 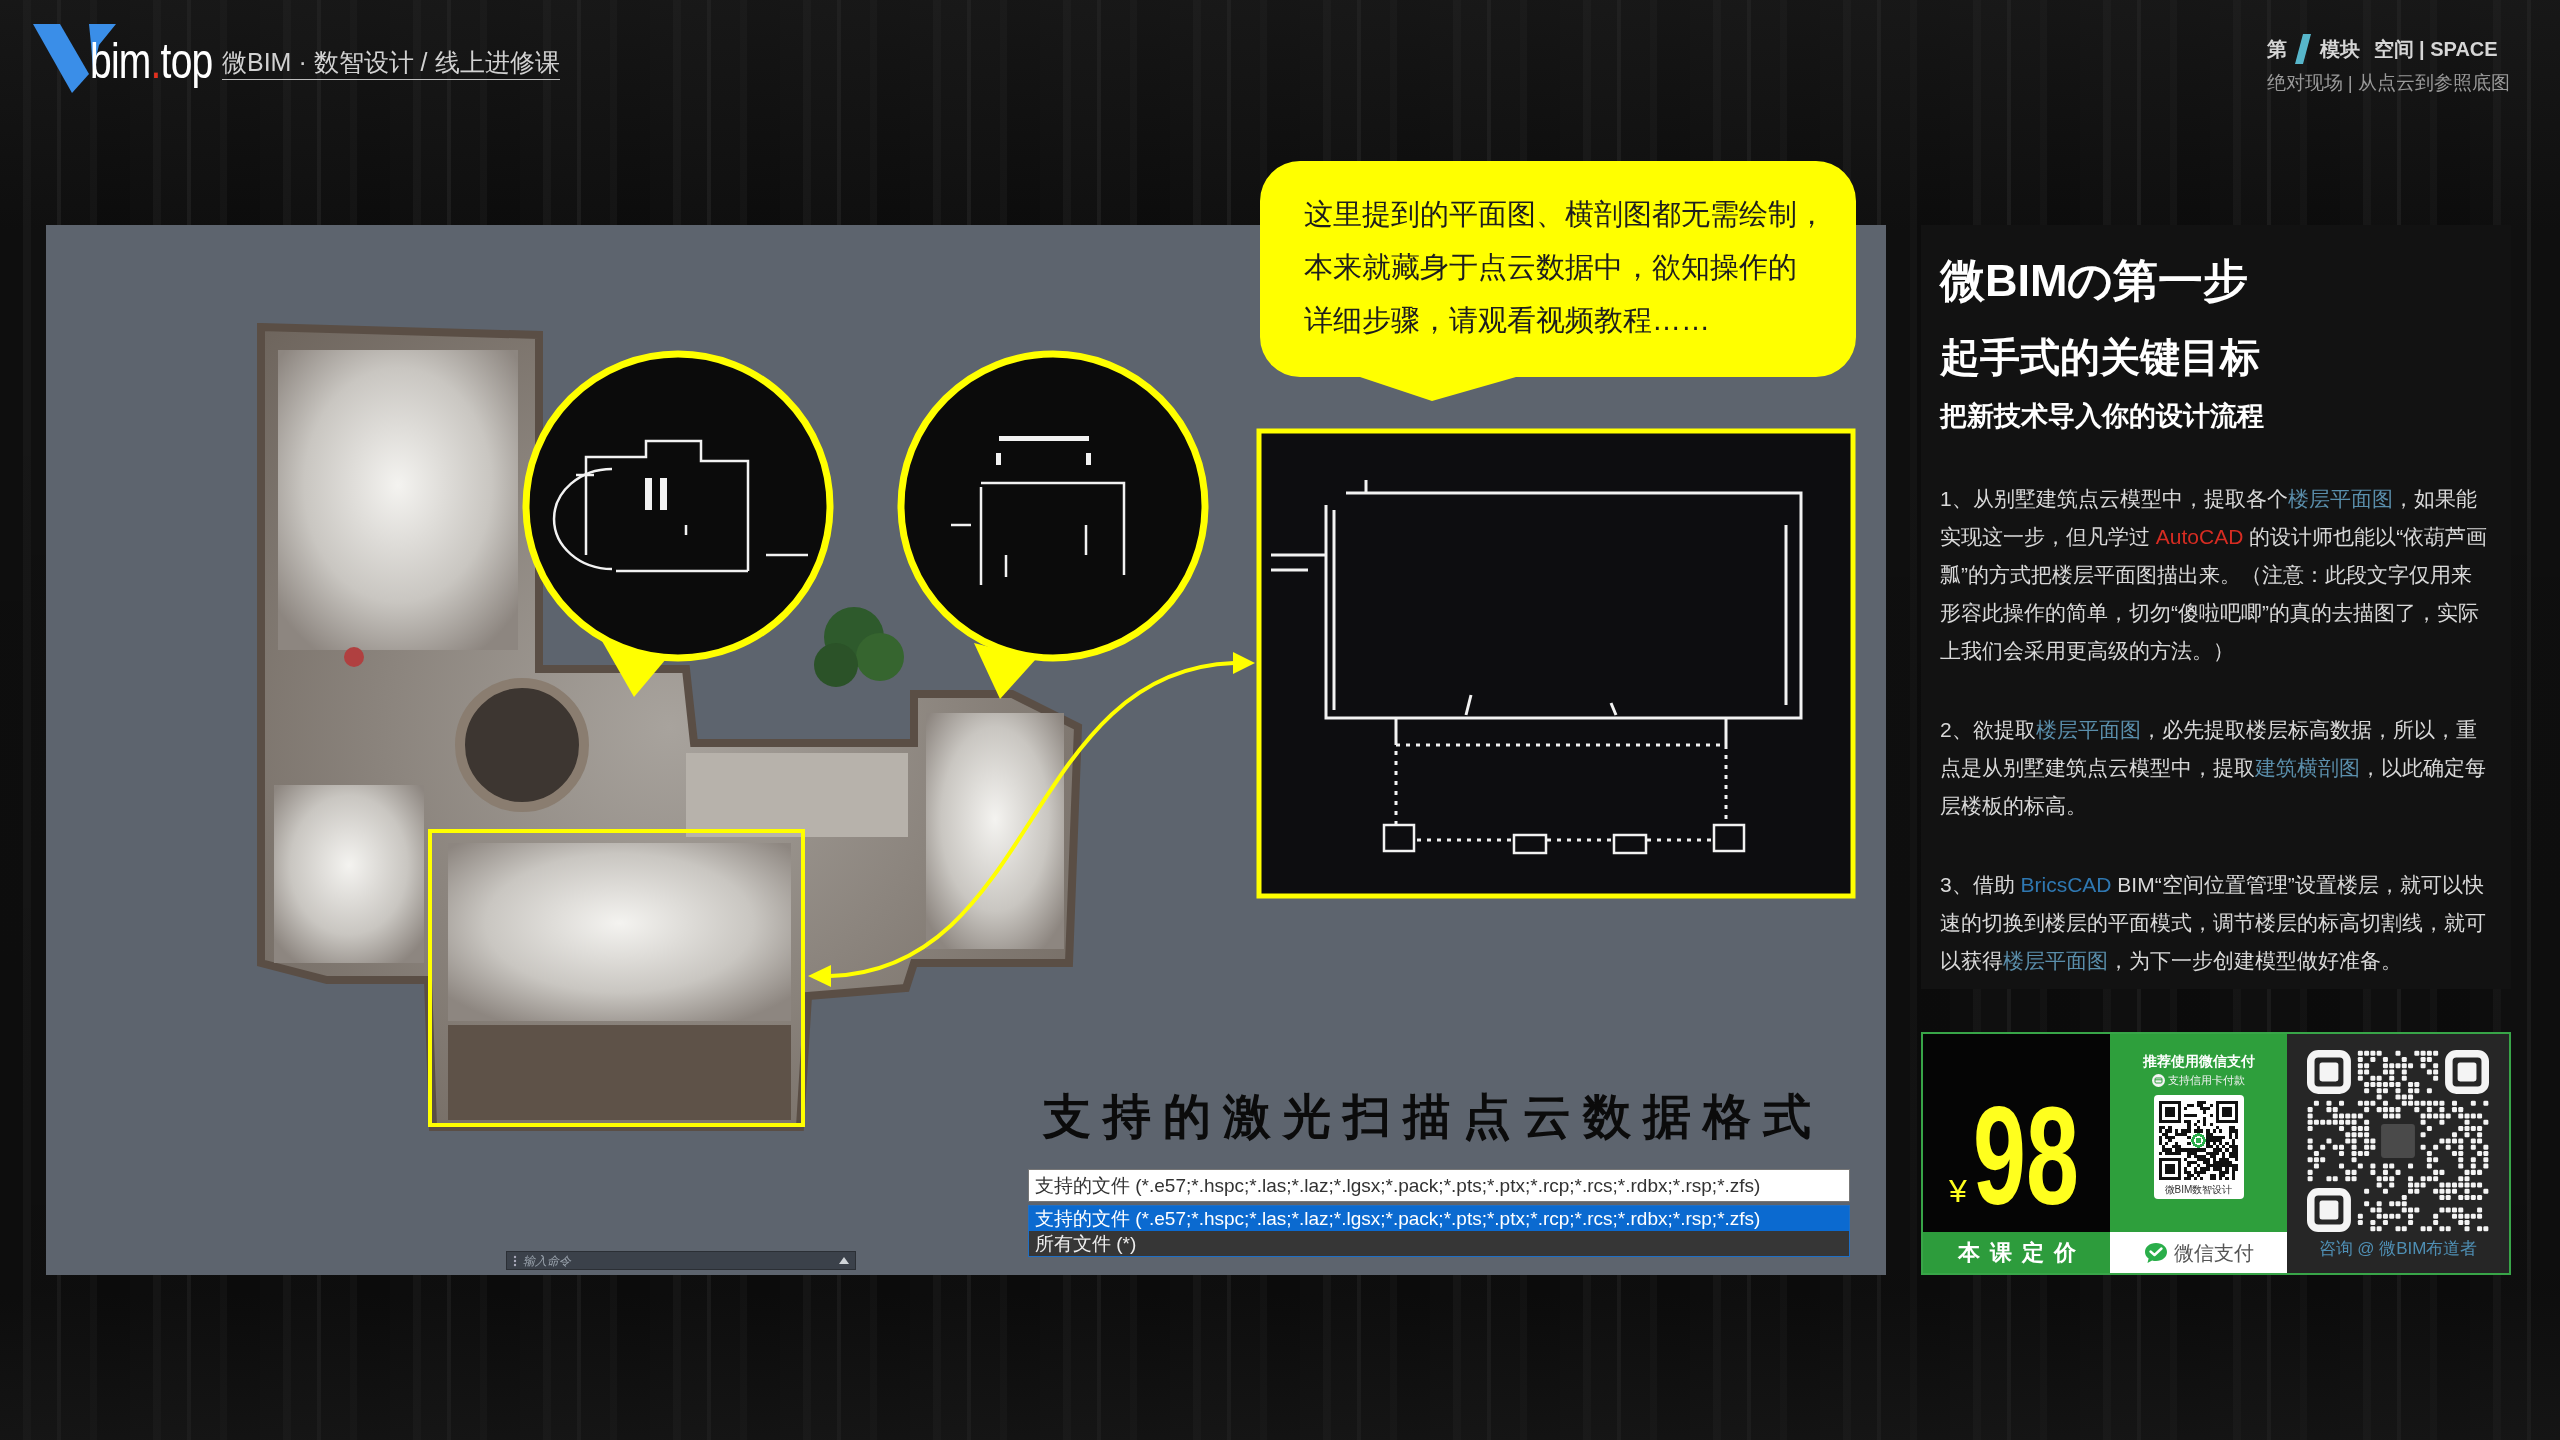 What do you see at coordinates (2158, 1080) in the screenshot?
I see `card-icon` at bounding box center [2158, 1080].